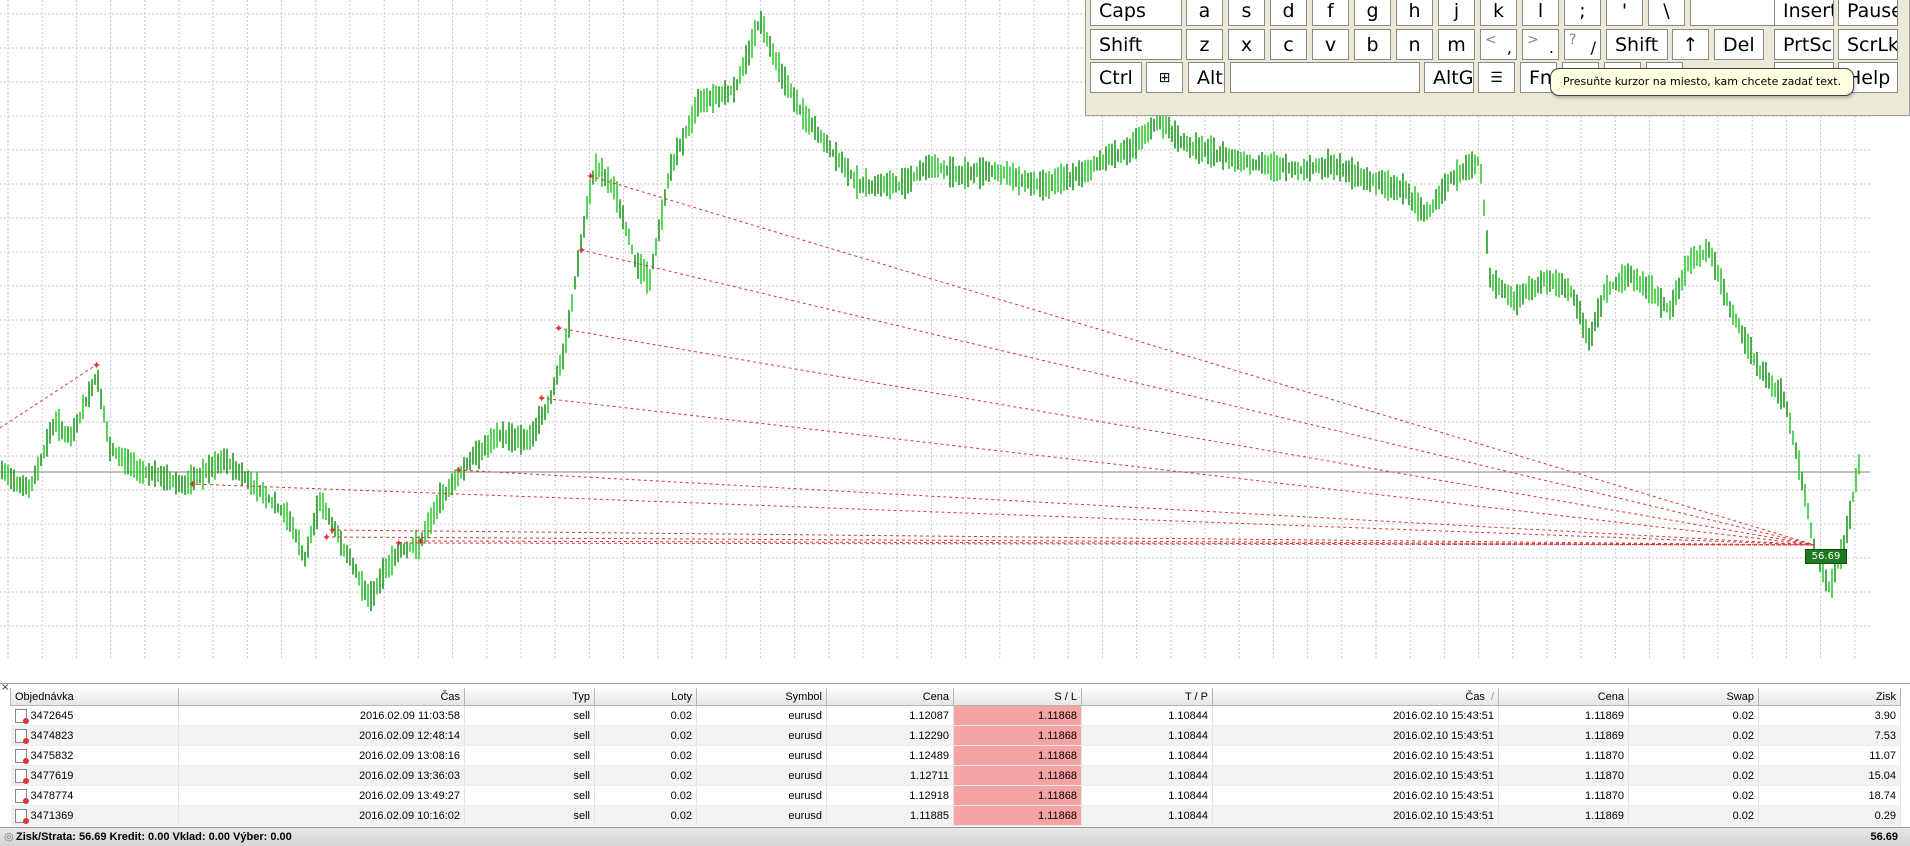  What do you see at coordinates (1453, 77) in the screenshot?
I see `key-label: AltGr` at bounding box center [1453, 77].